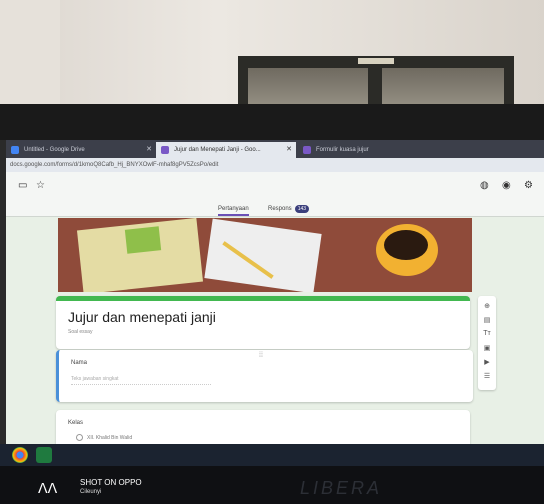 Image resolution: width=544 pixels, height=504 pixels. What do you see at coordinates (487, 333) in the screenshot?
I see `add-title-icon: Tт` at bounding box center [487, 333].